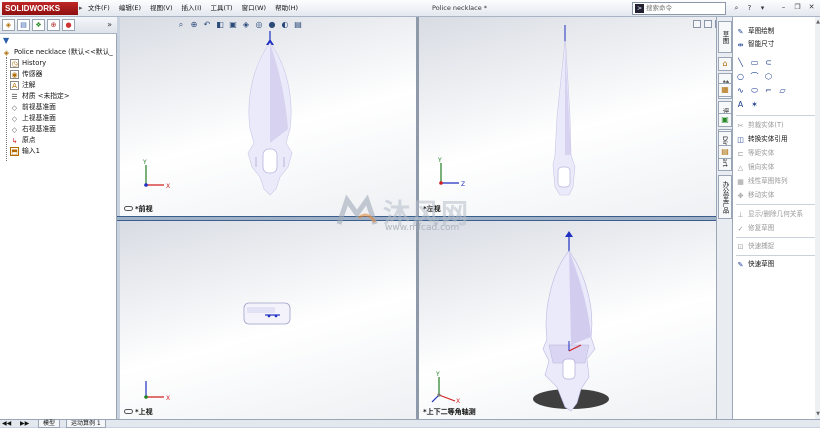 The height and width of the screenshot is (428, 820). I want to click on menu-file: 文件(F), so click(99, 8).